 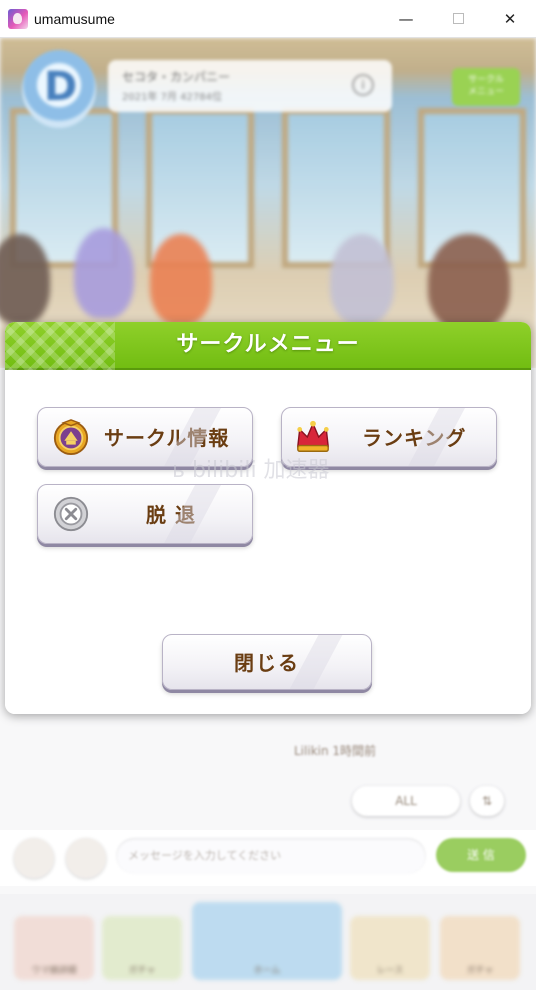 What do you see at coordinates (251, 470) in the screenshot?
I see `watermark-text: ь bilibili 加速器` at bounding box center [251, 470].